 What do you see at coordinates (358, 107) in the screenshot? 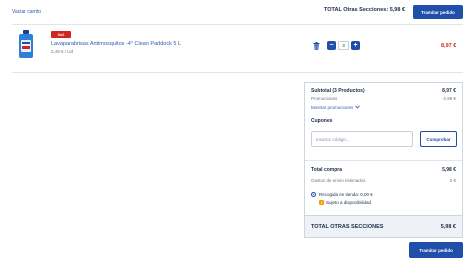
I see `chevron-down-icon` at bounding box center [358, 107].